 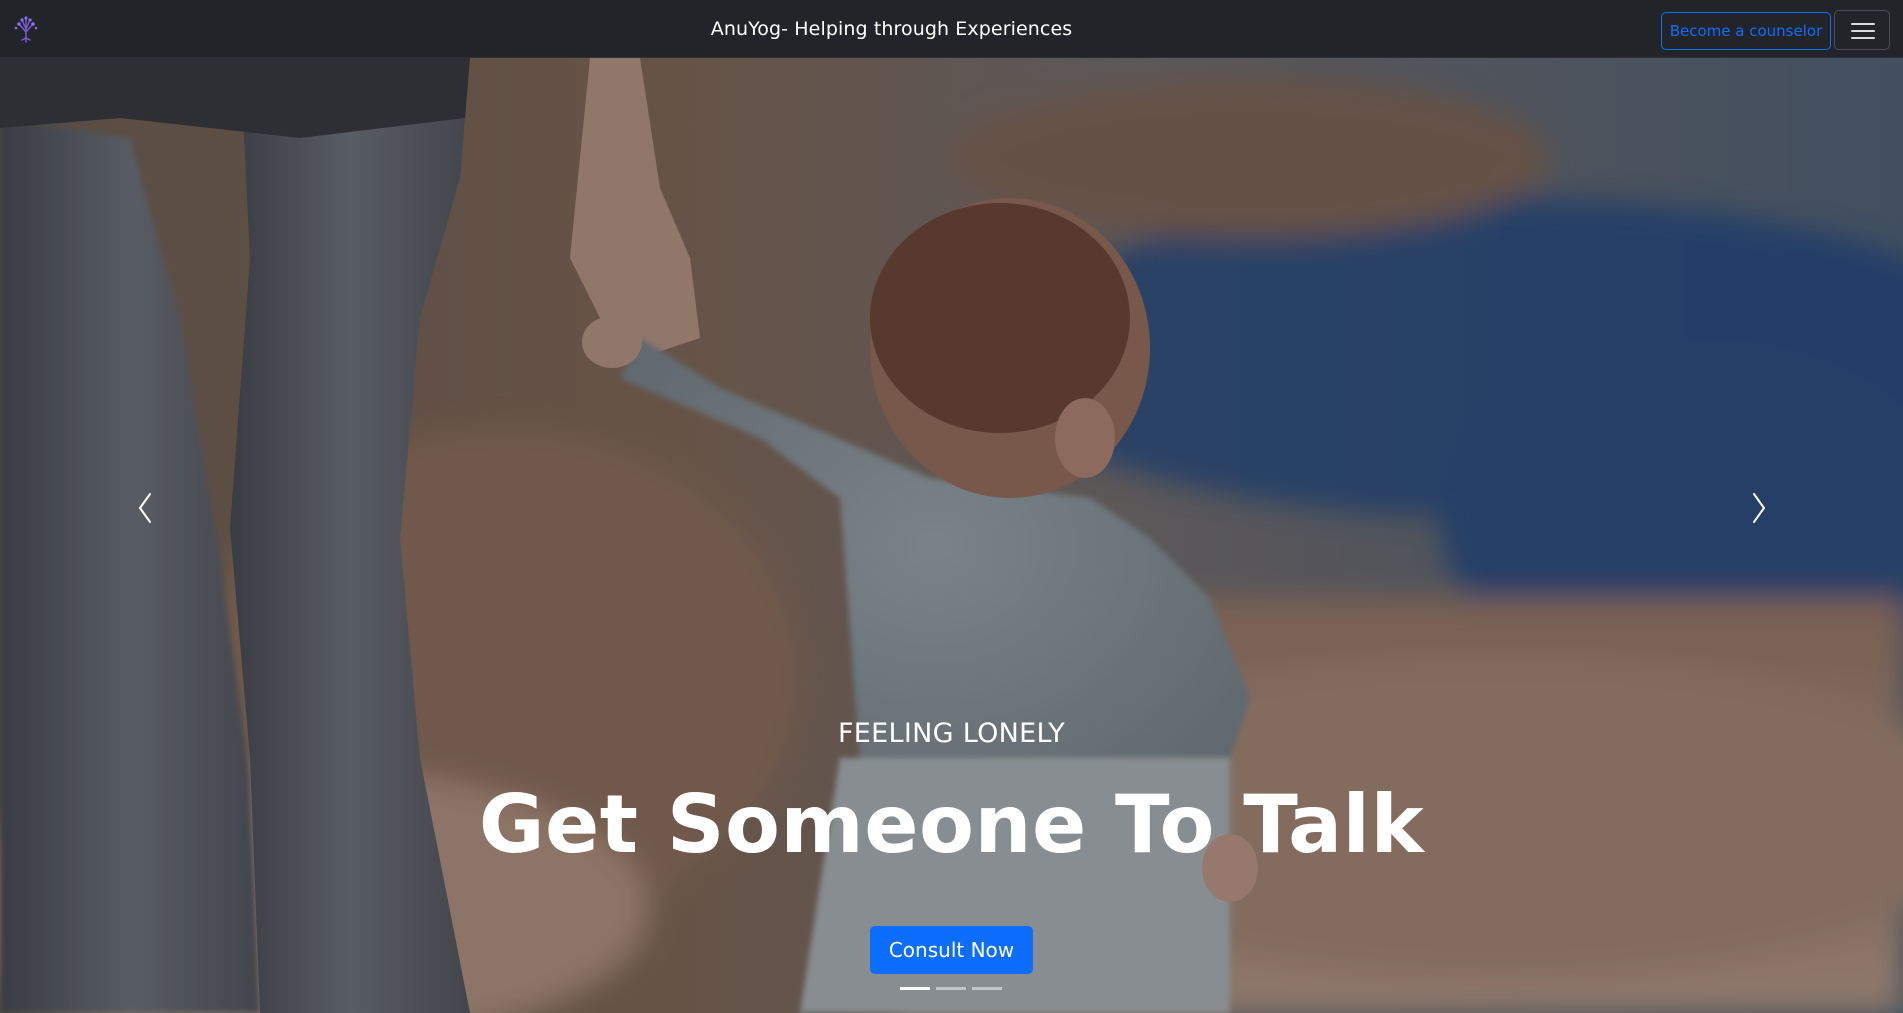 What do you see at coordinates (951, 824) in the screenshot?
I see `hero-title: Get Someone To Talk` at bounding box center [951, 824].